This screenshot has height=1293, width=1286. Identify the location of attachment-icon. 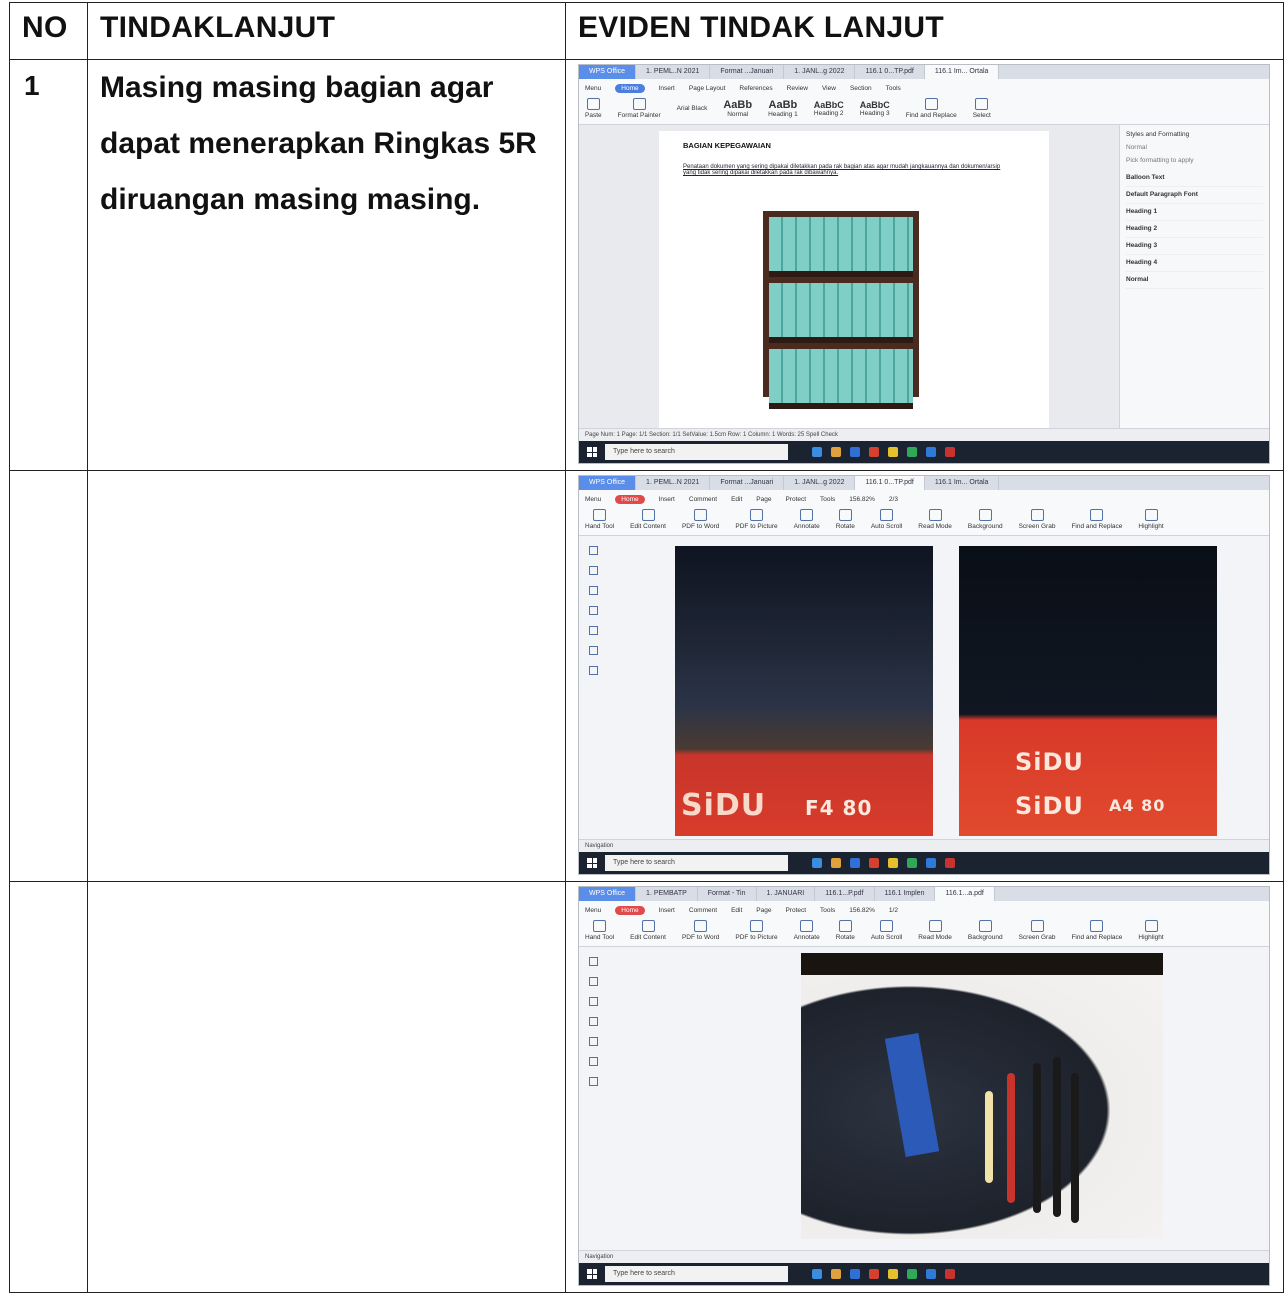
(593, 610).